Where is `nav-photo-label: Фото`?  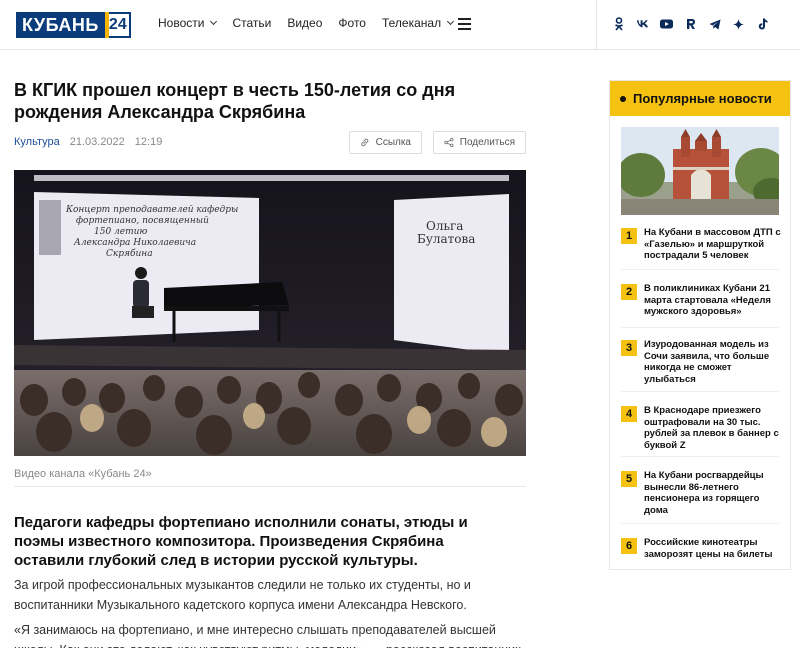 nav-photo-label: Фото is located at coordinates (352, 23).